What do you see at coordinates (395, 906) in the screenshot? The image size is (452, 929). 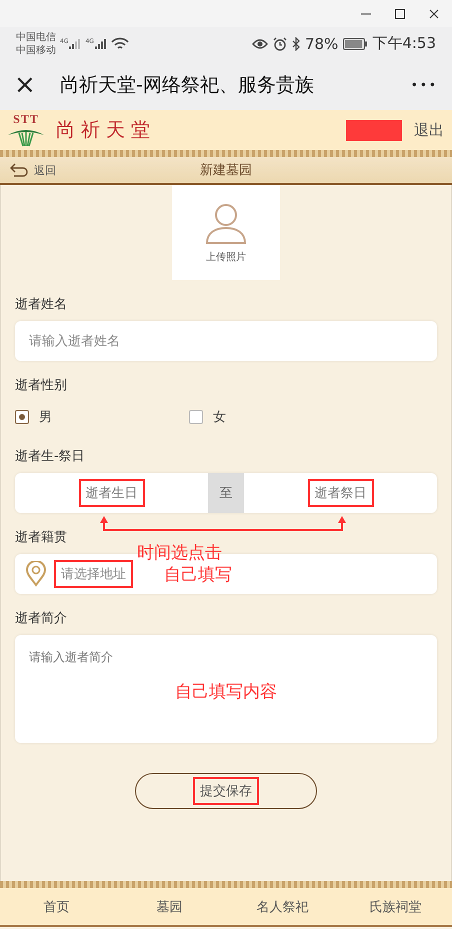 I see `tab-item: 氏族祠堂` at bounding box center [395, 906].